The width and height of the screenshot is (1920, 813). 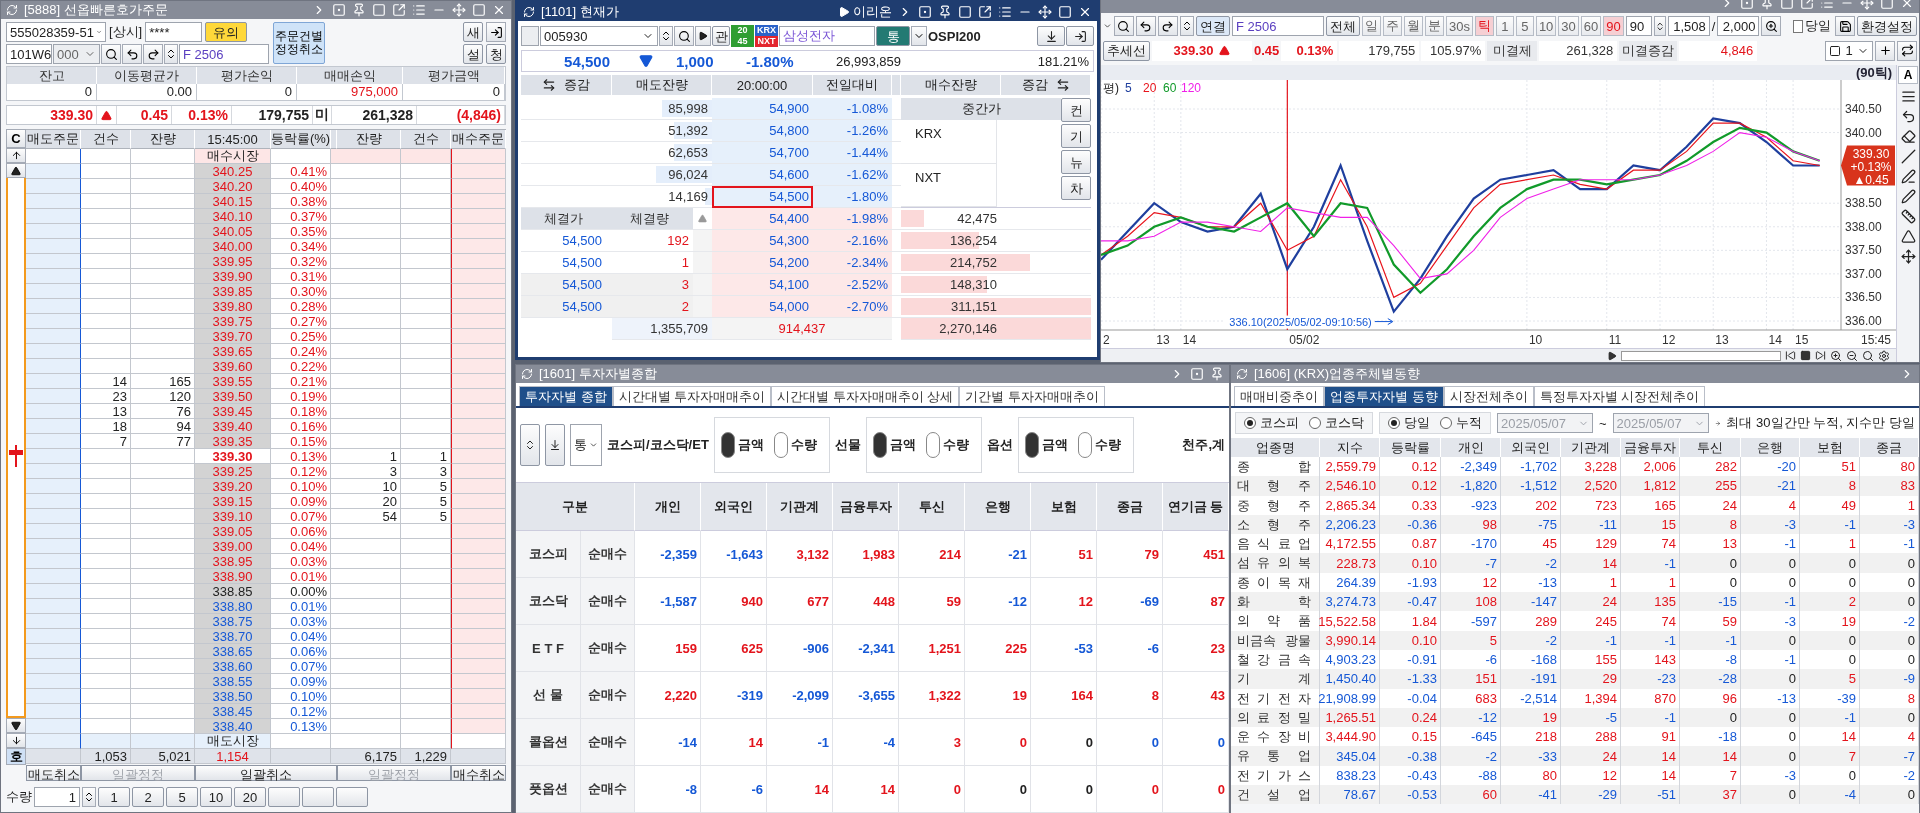 What do you see at coordinates (1076, 188) in the screenshot?
I see `side-button: 차` at bounding box center [1076, 188].